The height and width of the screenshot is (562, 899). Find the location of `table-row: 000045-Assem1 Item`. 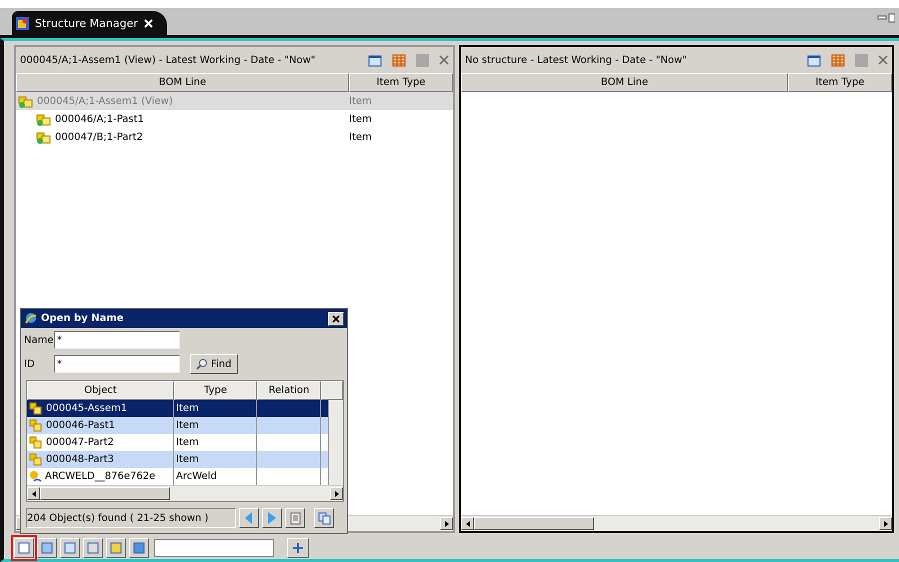

table-row: 000045-Assem1 Item is located at coordinates (185, 408).